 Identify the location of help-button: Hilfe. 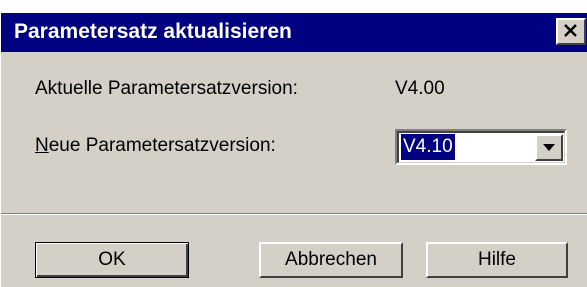
(497, 260).